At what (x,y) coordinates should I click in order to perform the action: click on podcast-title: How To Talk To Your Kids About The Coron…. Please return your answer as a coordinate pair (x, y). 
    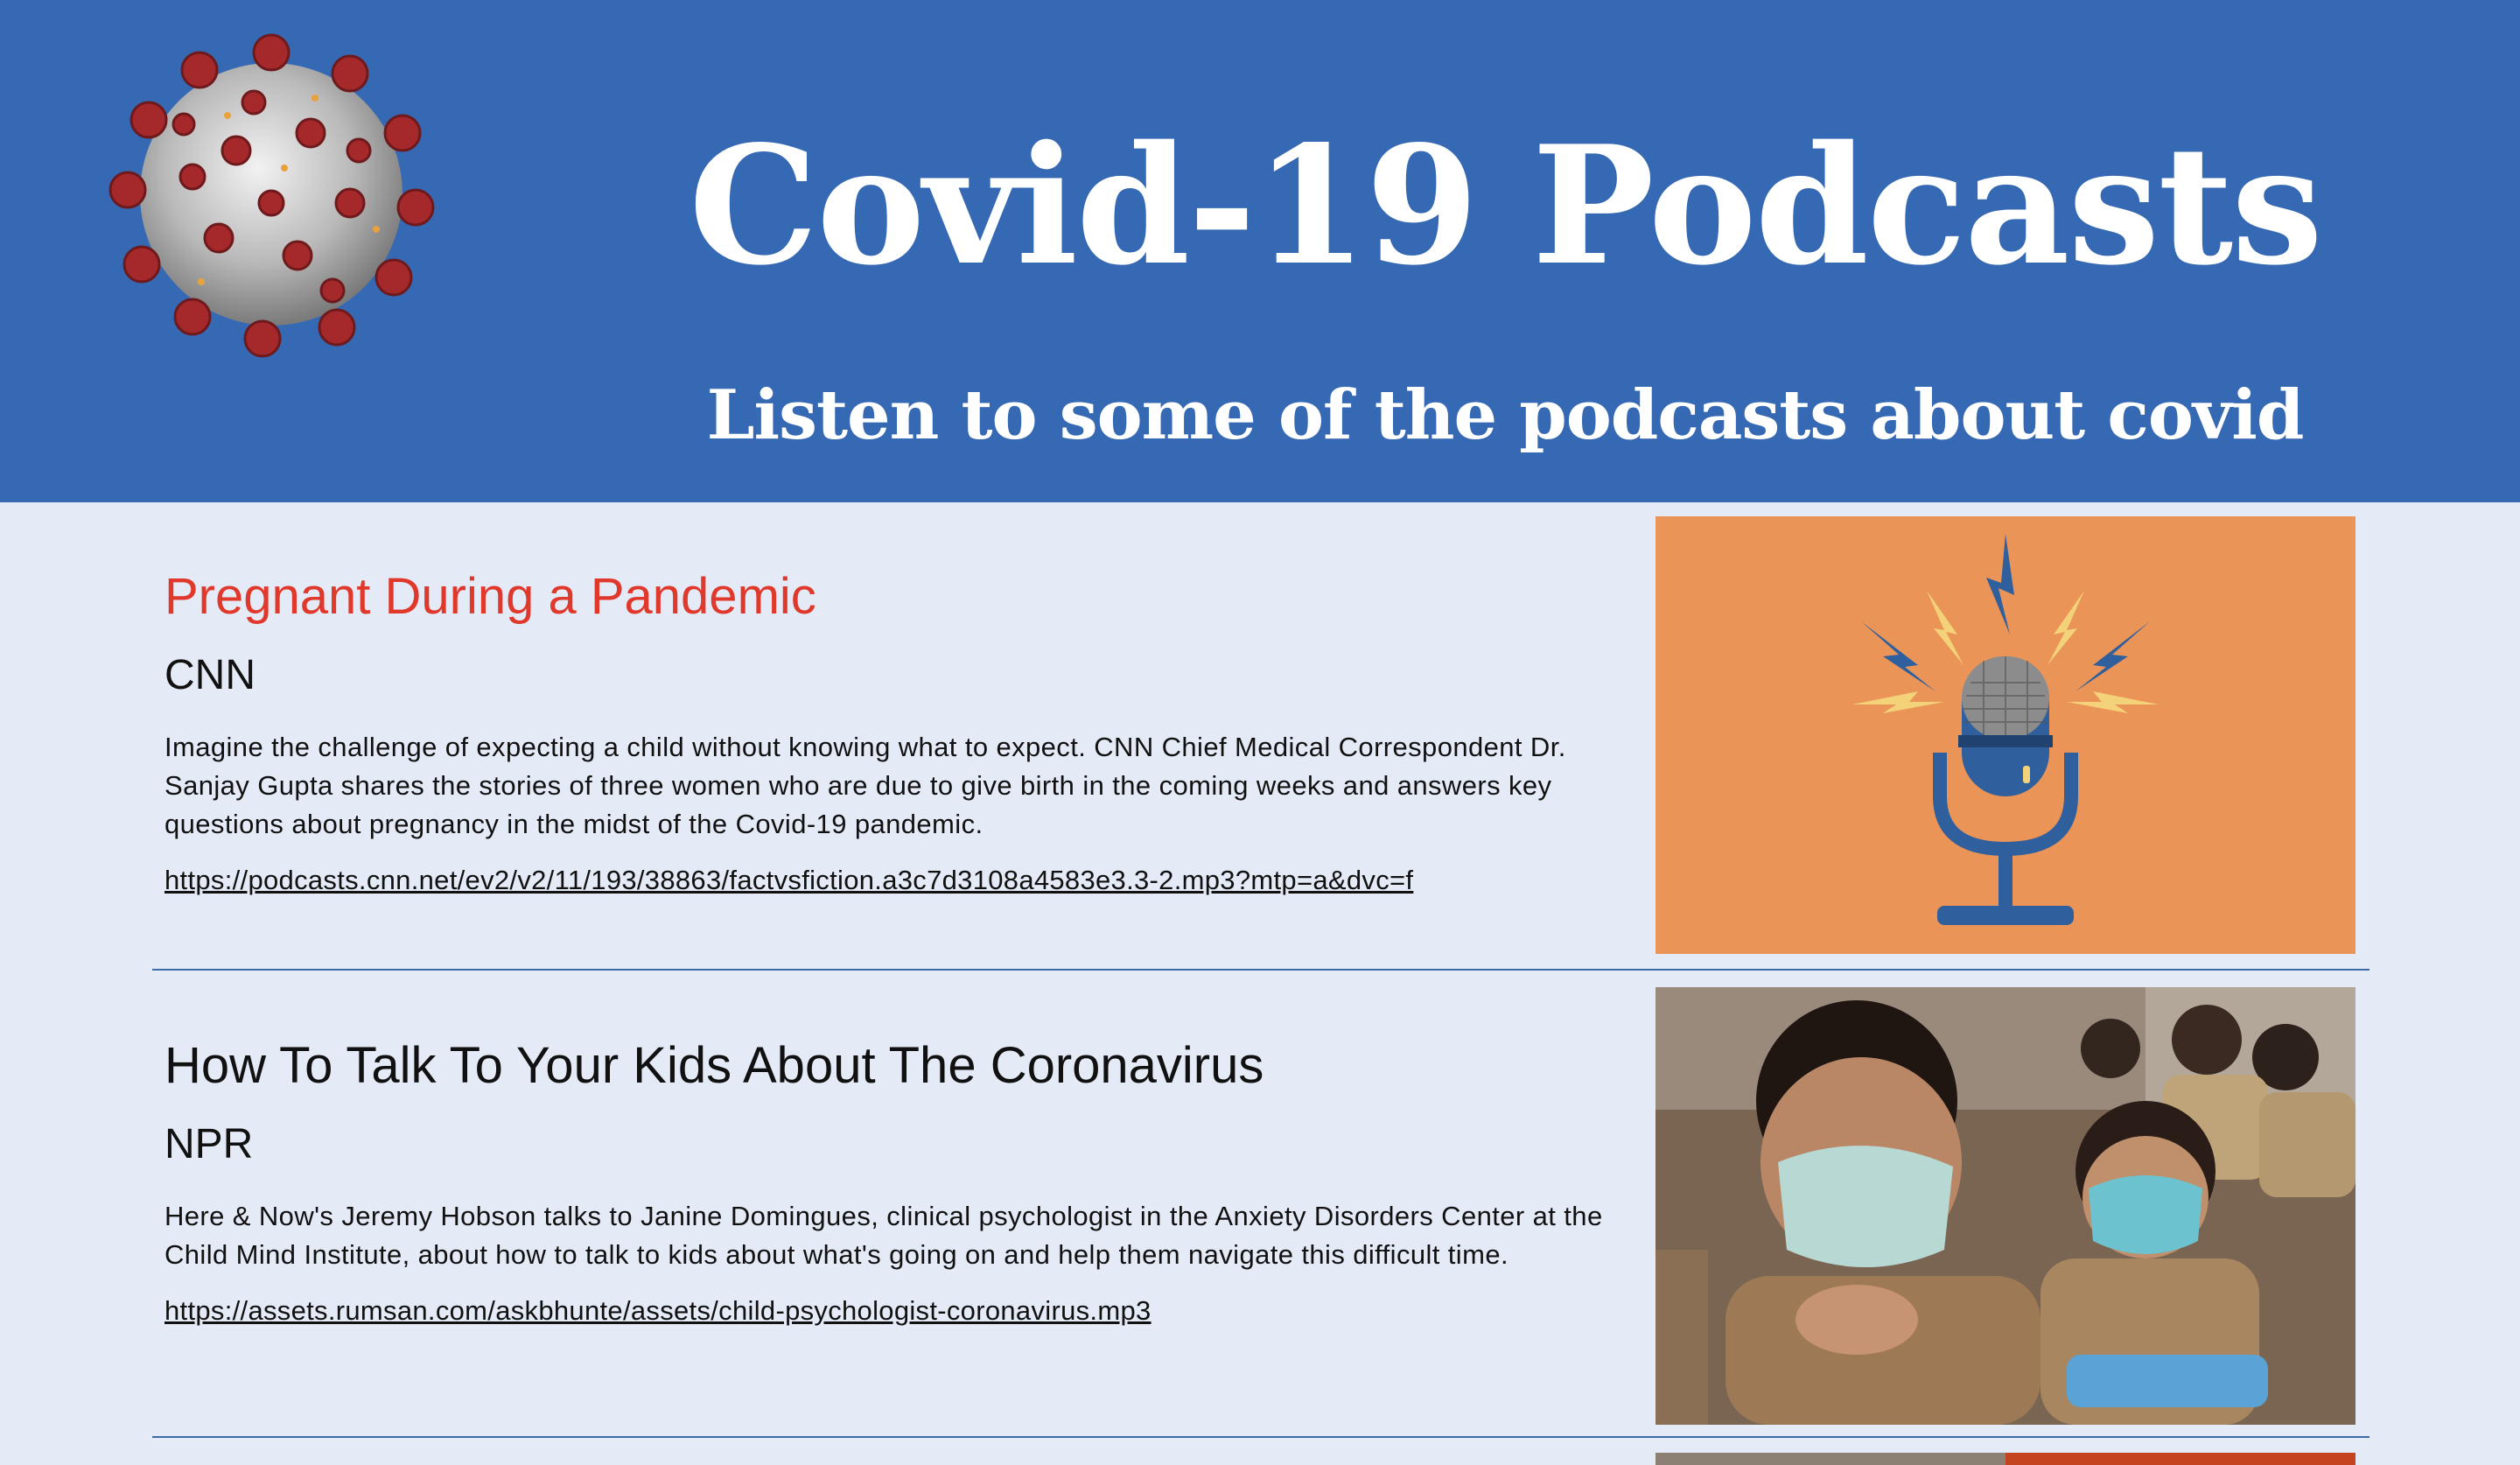
    Looking at the image, I should click on (714, 1065).